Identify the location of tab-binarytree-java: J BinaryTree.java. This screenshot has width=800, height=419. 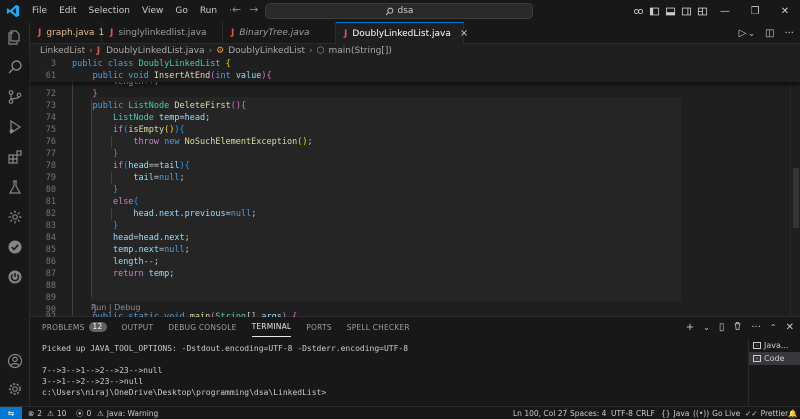
(279, 33).